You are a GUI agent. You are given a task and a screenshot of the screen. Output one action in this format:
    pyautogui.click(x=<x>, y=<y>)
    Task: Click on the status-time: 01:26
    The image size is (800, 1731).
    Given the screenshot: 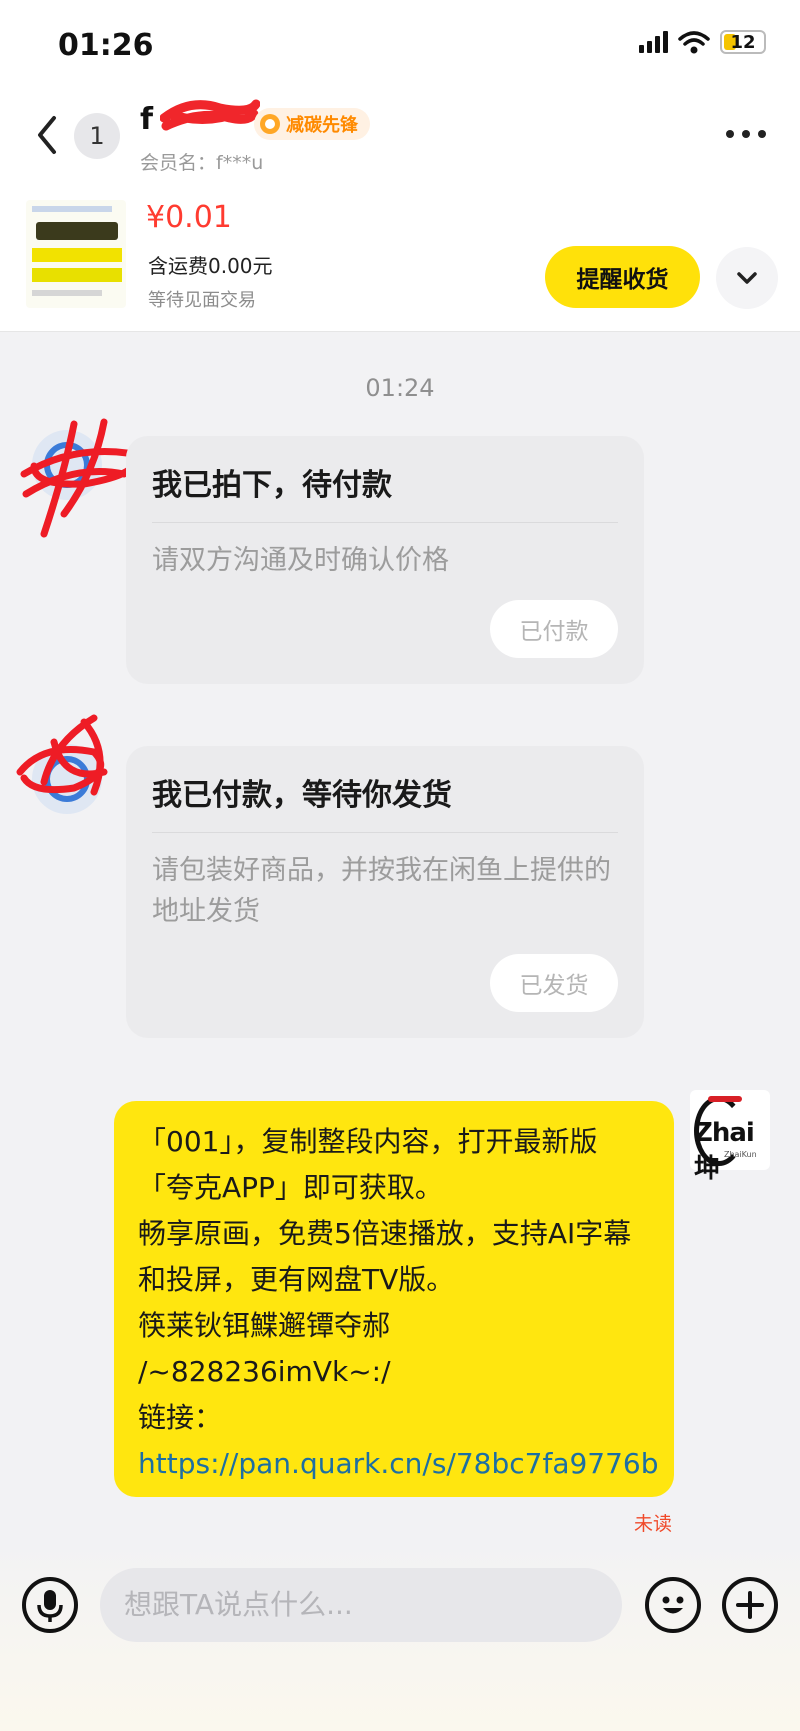 What is the action you would take?
    pyautogui.click(x=106, y=45)
    